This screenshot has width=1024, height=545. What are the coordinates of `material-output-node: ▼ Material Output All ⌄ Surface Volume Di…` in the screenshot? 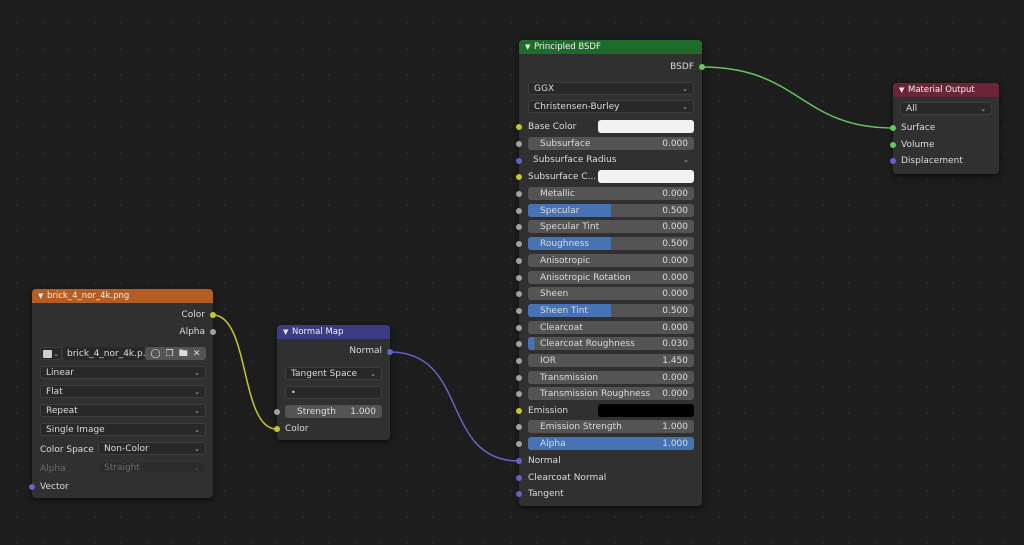 It's located at (944, 128).